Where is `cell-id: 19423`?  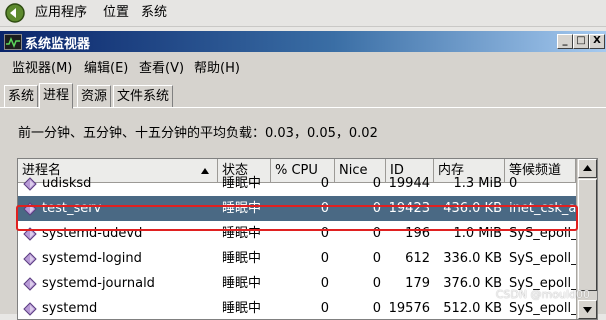
cell-id: 19423 is located at coordinates (409, 208).